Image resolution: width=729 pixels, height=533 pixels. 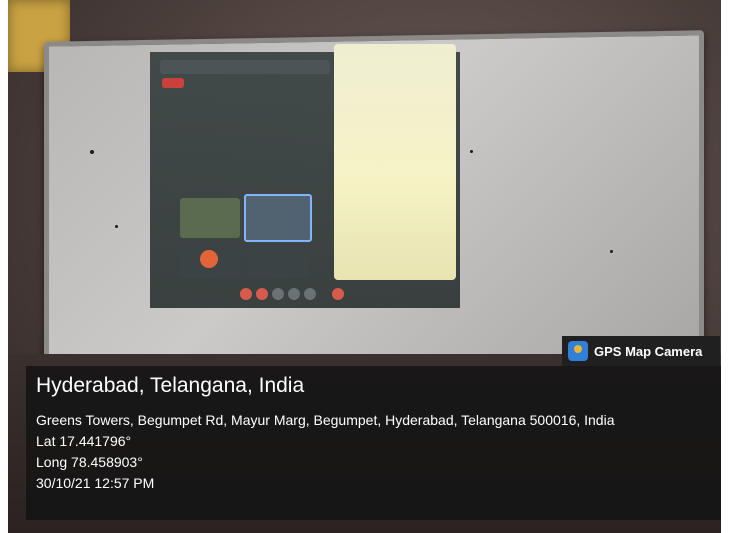 What do you see at coordinates (84, 441) in the screenshot?
I see `latitude-text: Lat 17.441796°` at bounding box center [84, 441].